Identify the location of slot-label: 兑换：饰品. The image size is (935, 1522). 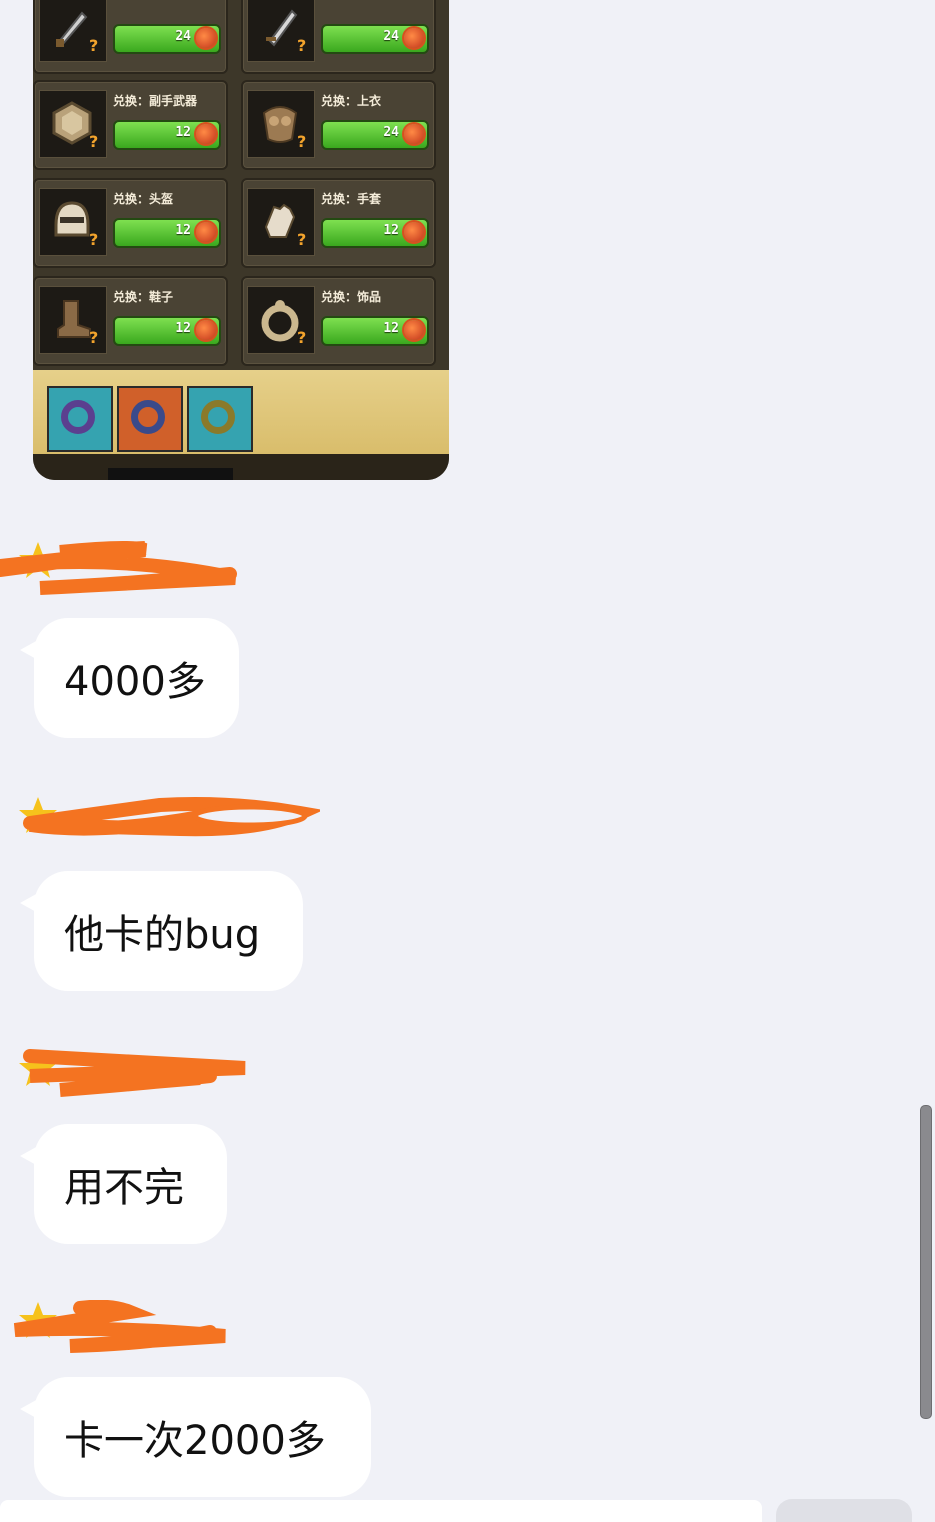
(351, 297).